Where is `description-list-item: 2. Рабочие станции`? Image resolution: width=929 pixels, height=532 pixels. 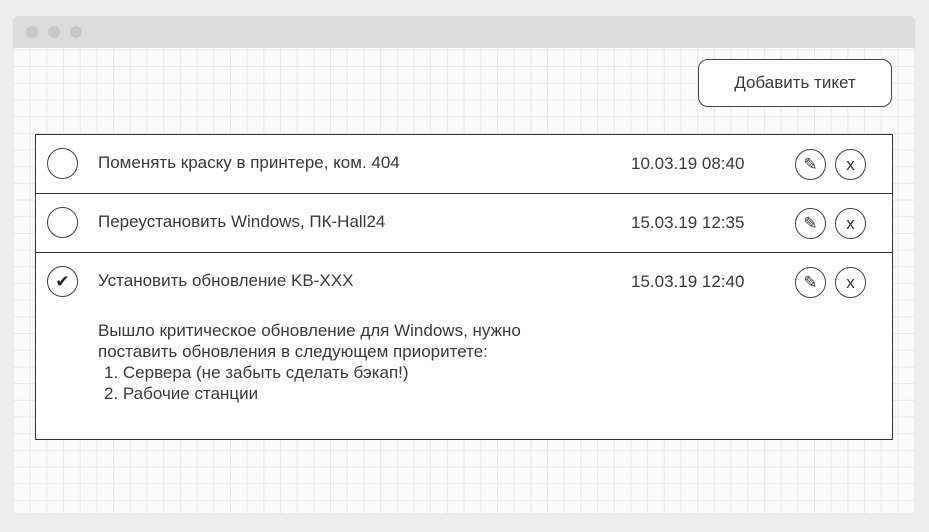
description-list-item: 2. Рабочие станции is located at coordinates (181, 393).